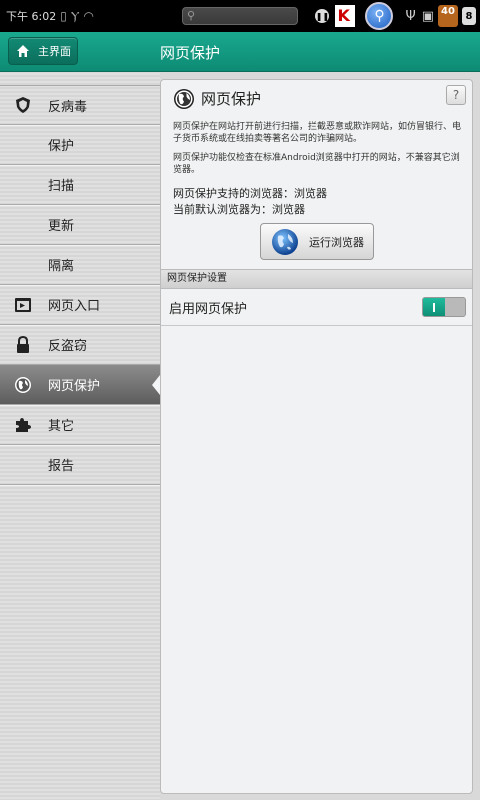  Describe the element at coordinates (61, 186) in the screenshot. I see `sidebar-item-label: 扫描` at that location.